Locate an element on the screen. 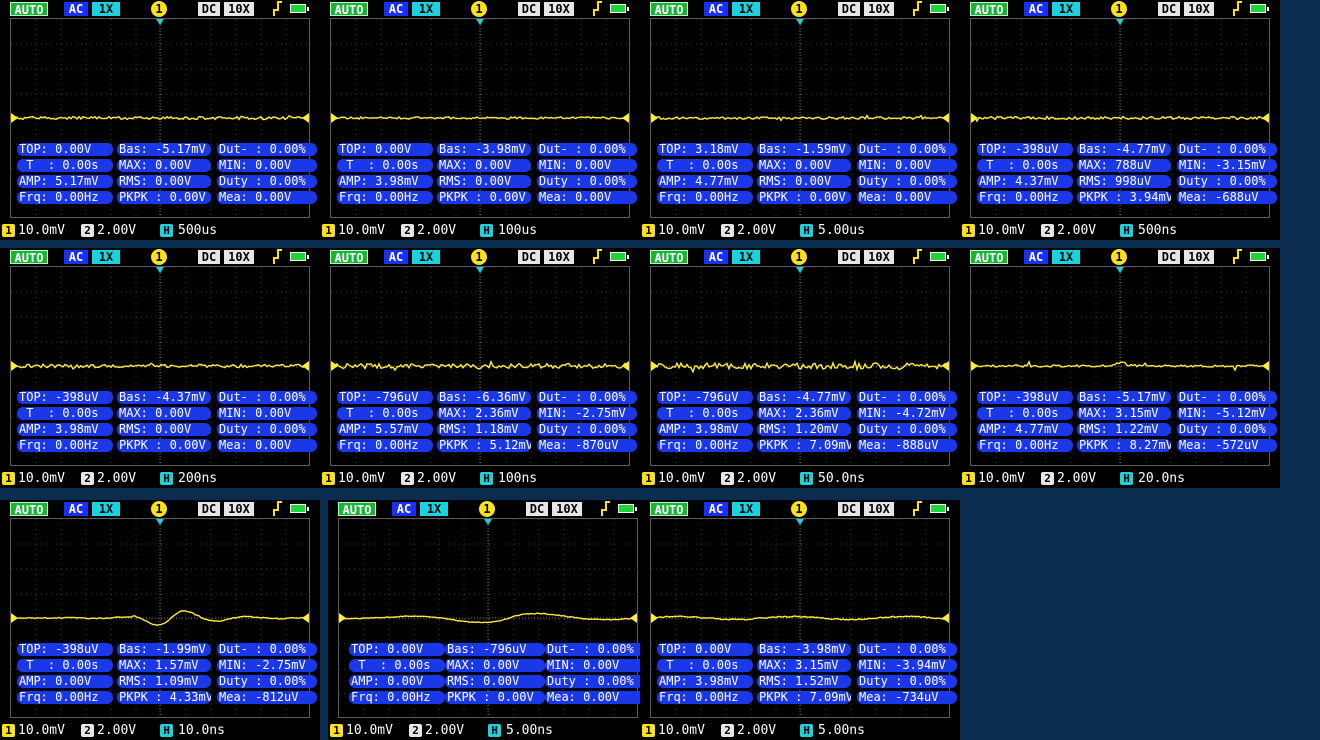 Image resolution: width=1320 pixels, height=740 pixels. timebase-value: 500ns is located at coordinates (1157, 230).